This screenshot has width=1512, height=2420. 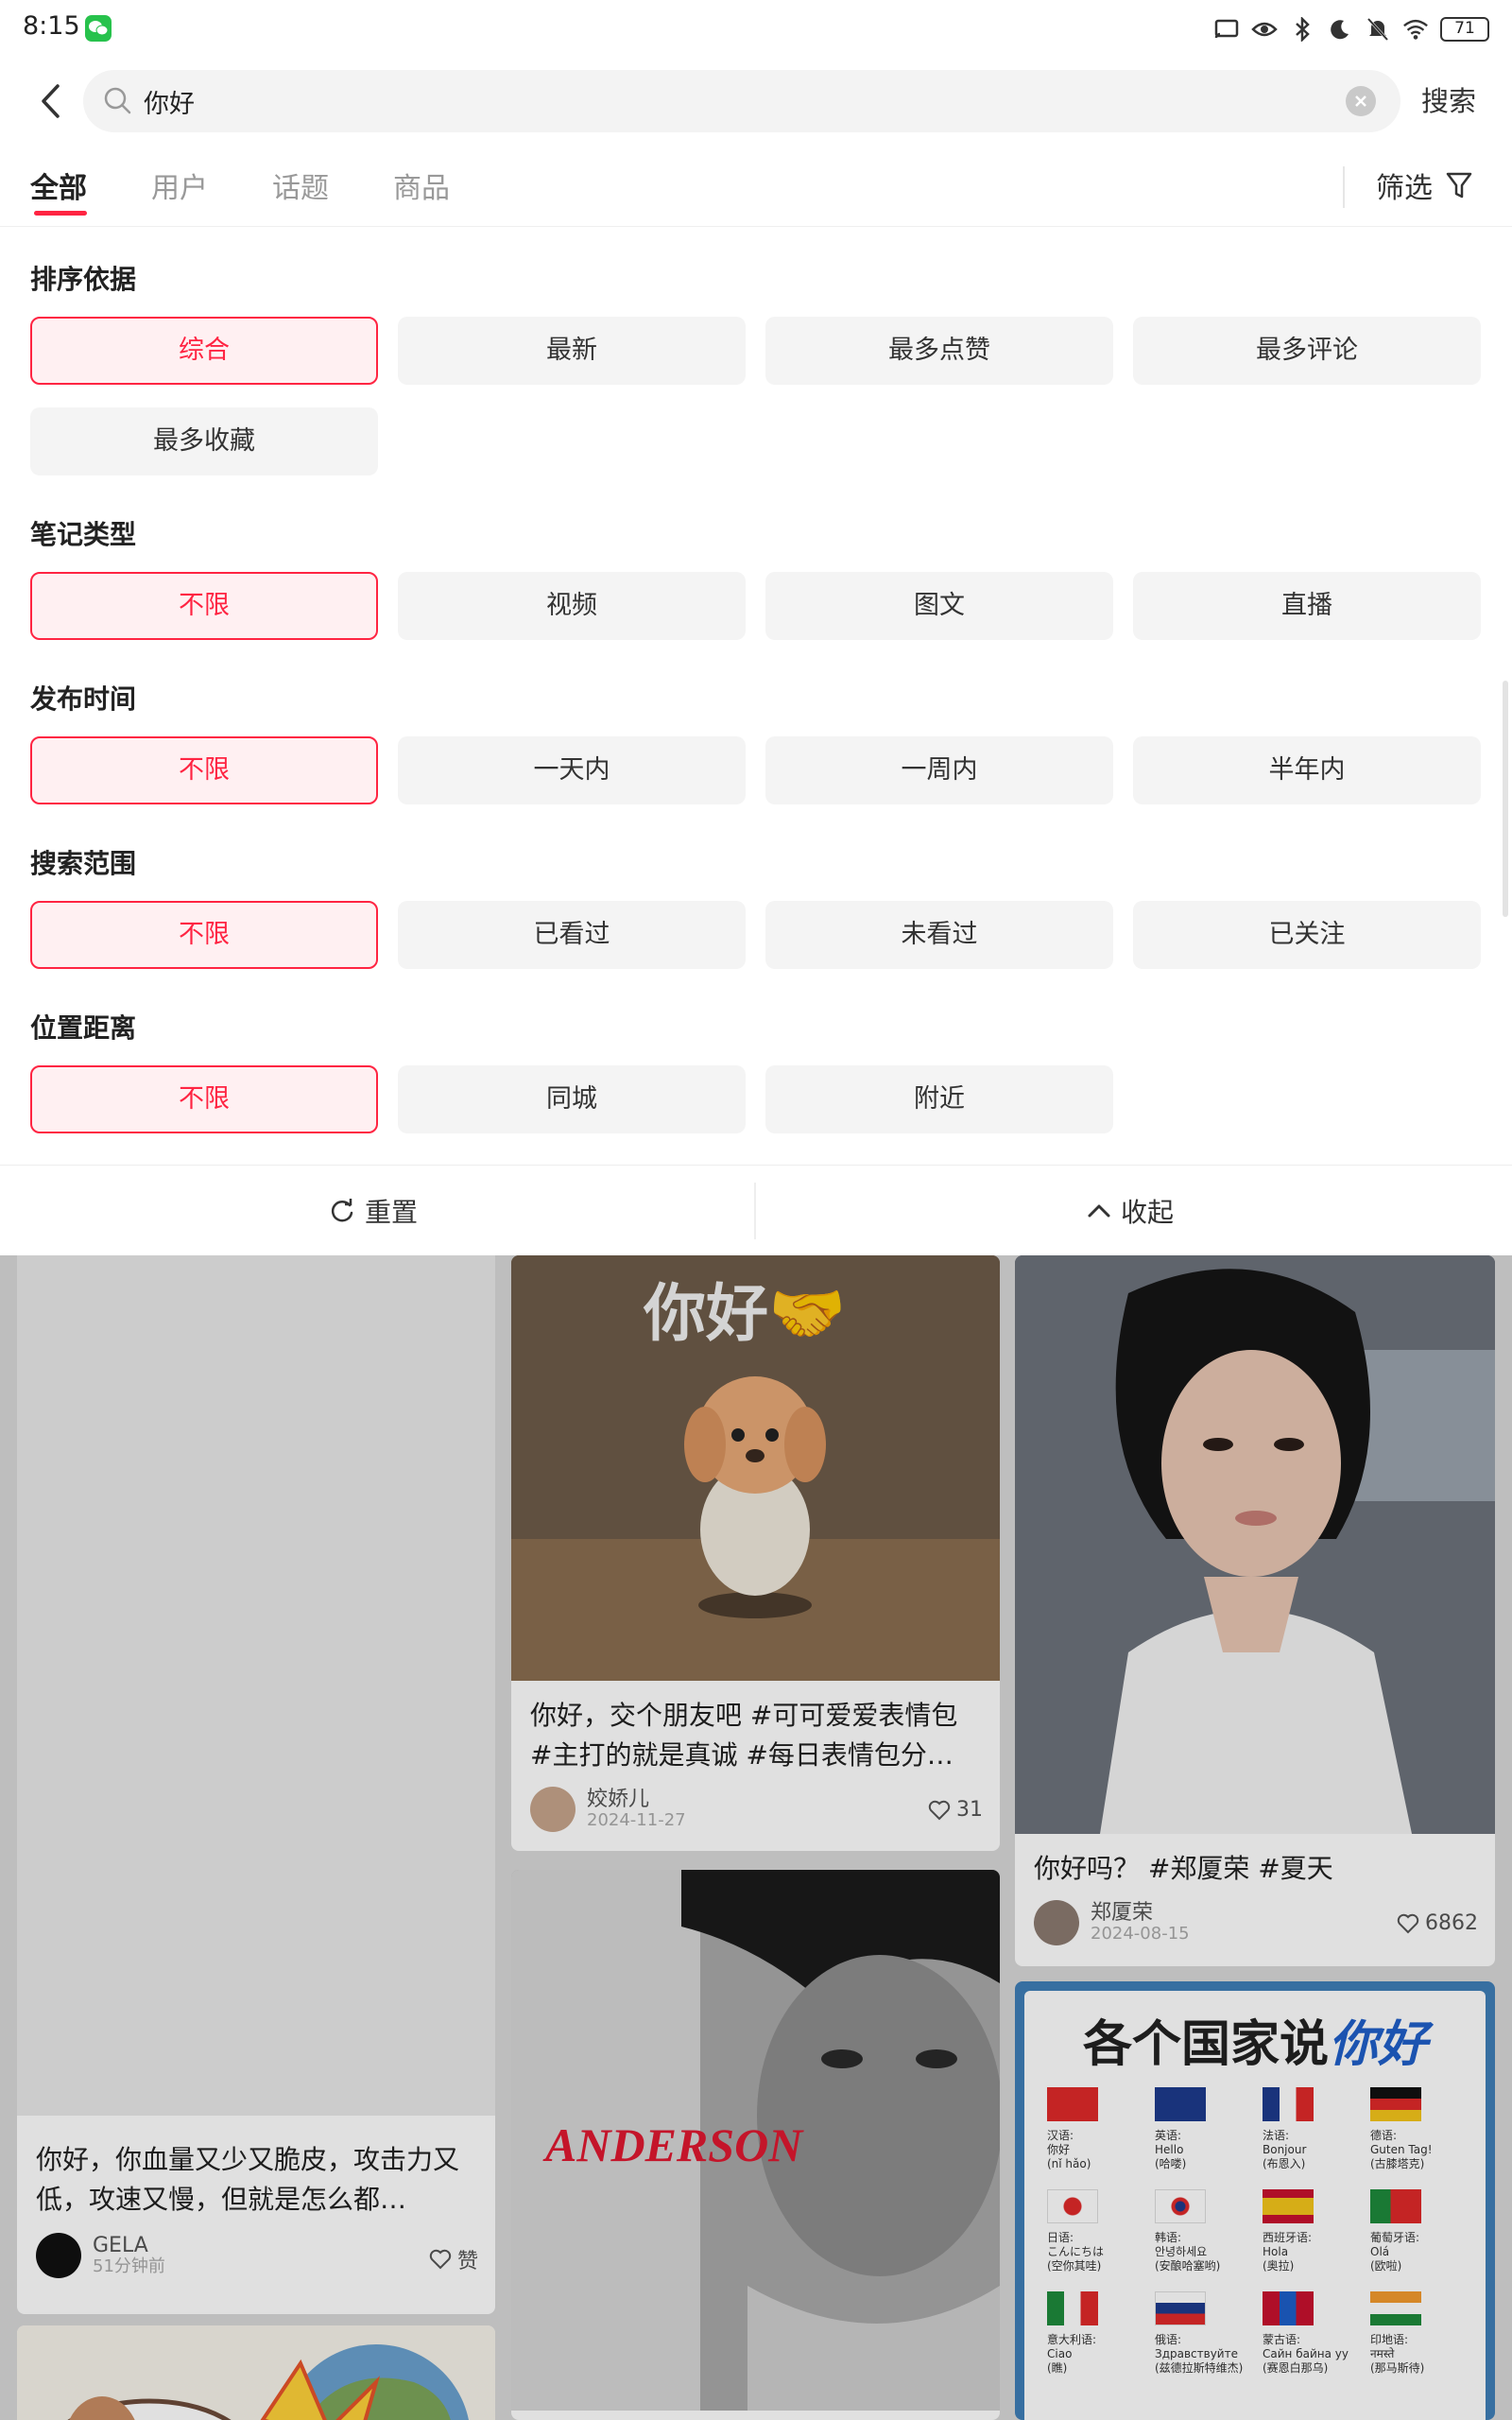 I want to click on option-time-week: 一周内, so click(x=939, y=770).